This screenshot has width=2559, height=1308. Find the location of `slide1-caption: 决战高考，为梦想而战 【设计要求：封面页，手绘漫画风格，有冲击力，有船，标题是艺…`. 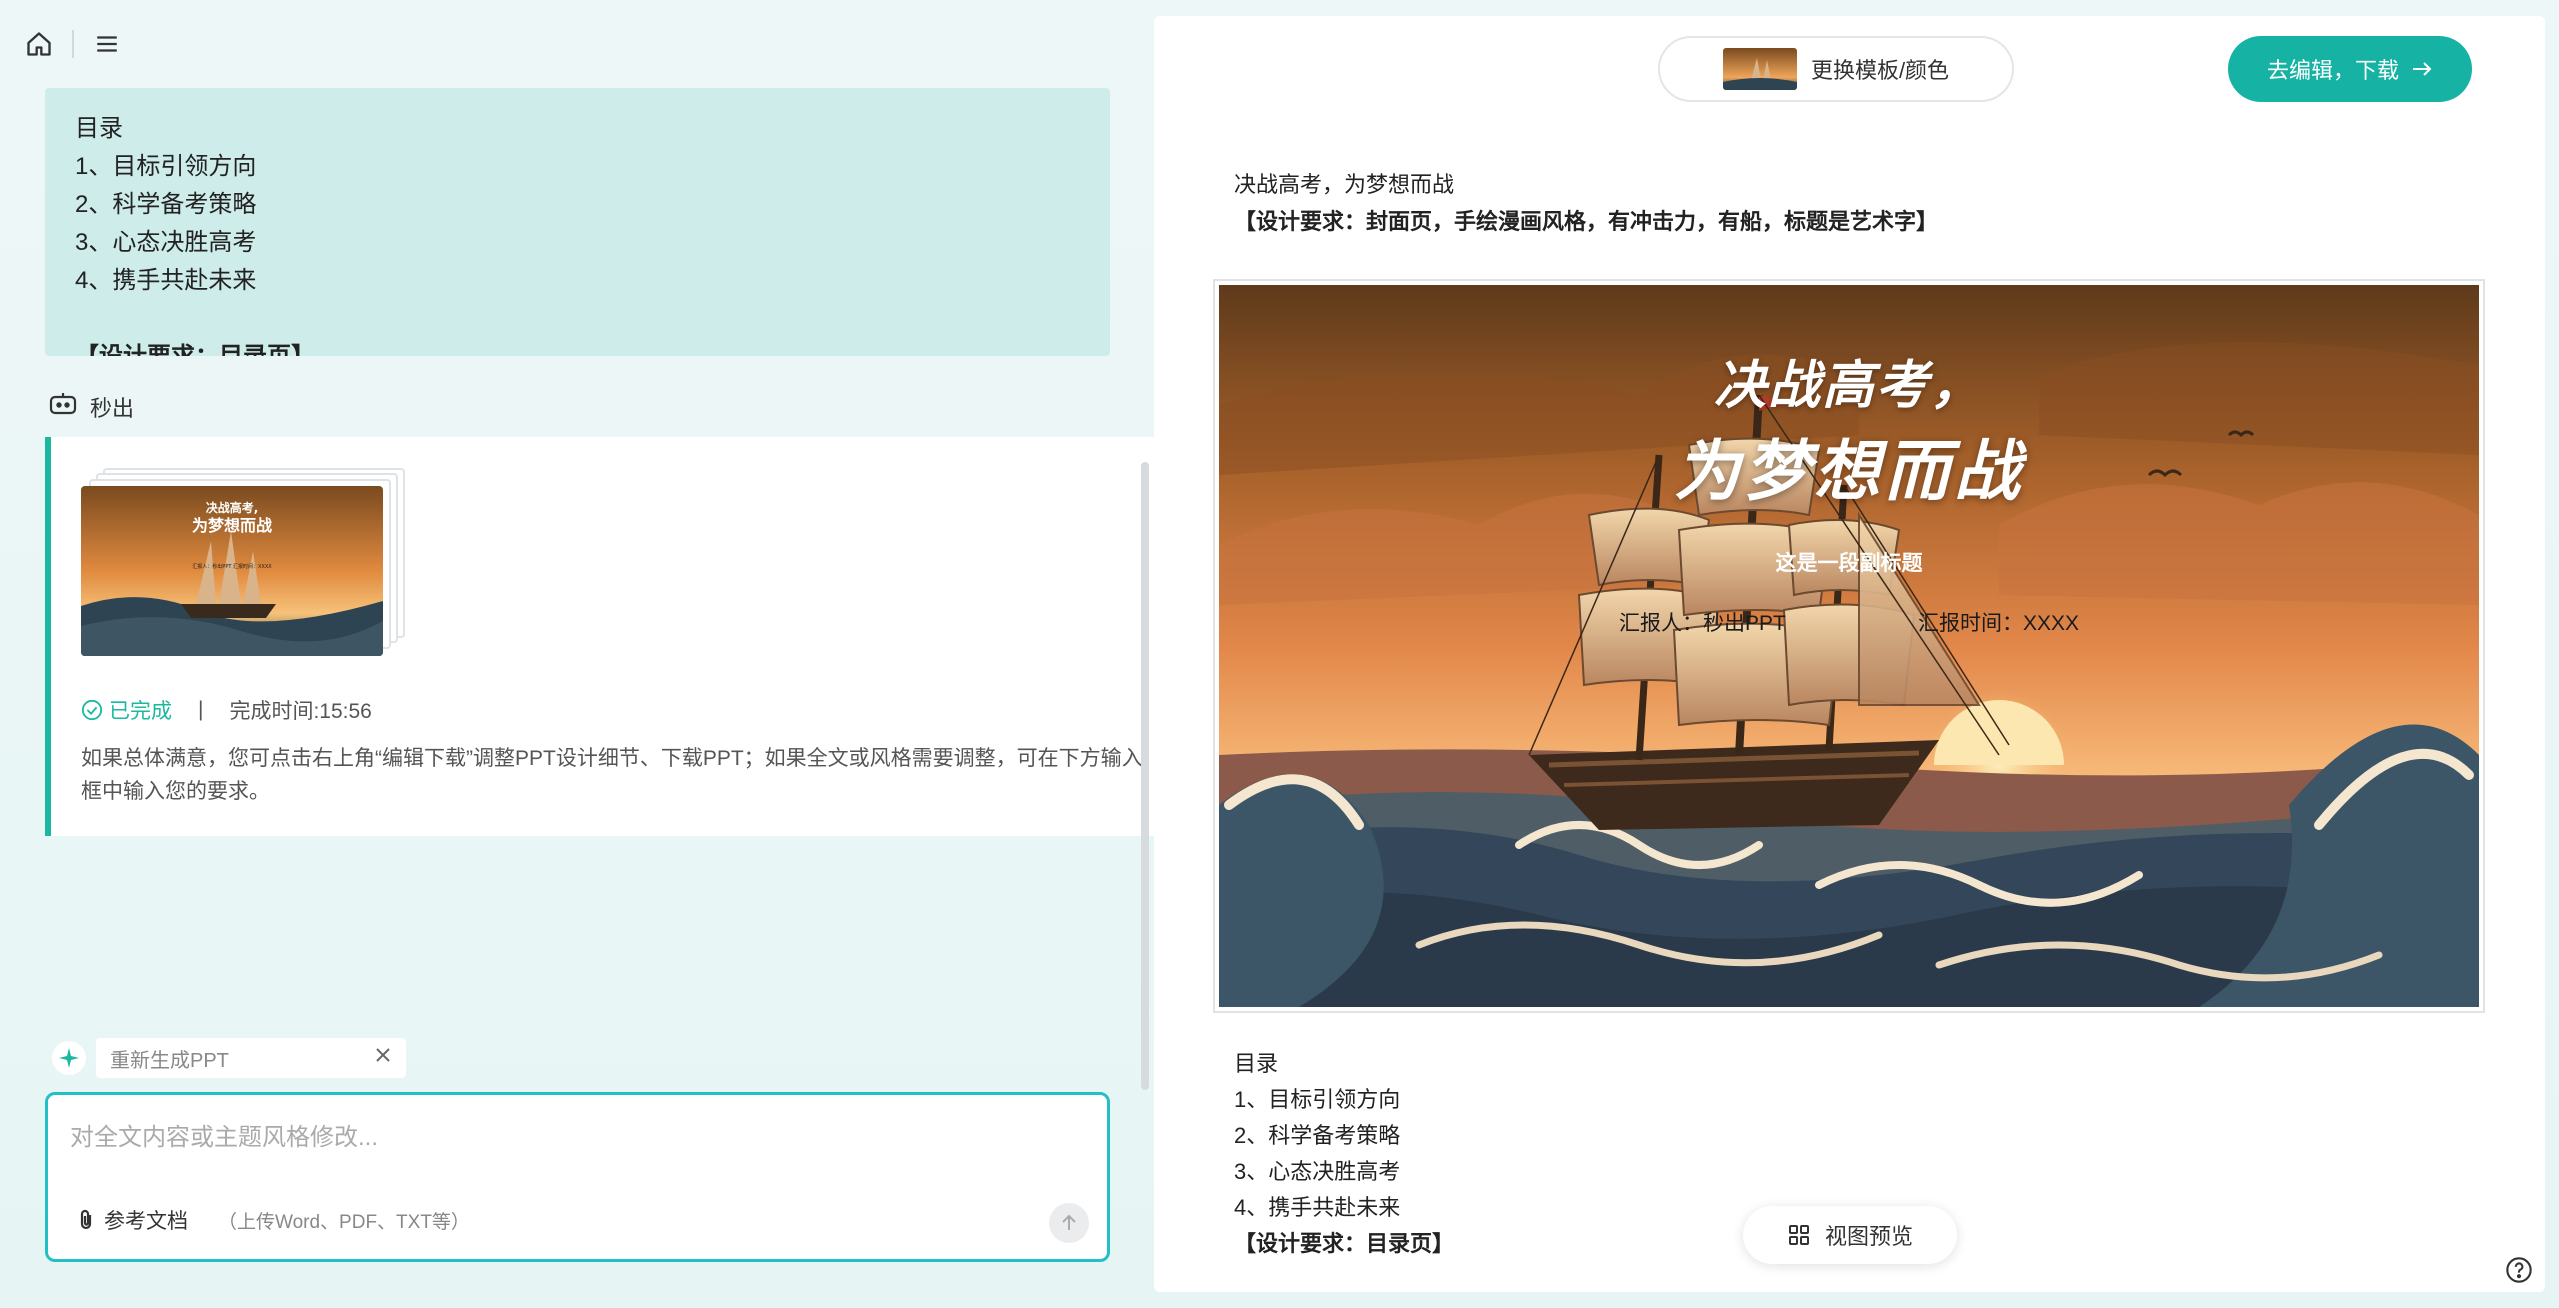

slide1-caption: 决战高考，为梦想而战 【设计要求：封面页，手绘漫画风格，有冲击力，有船，标题是艺… is located at coordinates (1586, 203).